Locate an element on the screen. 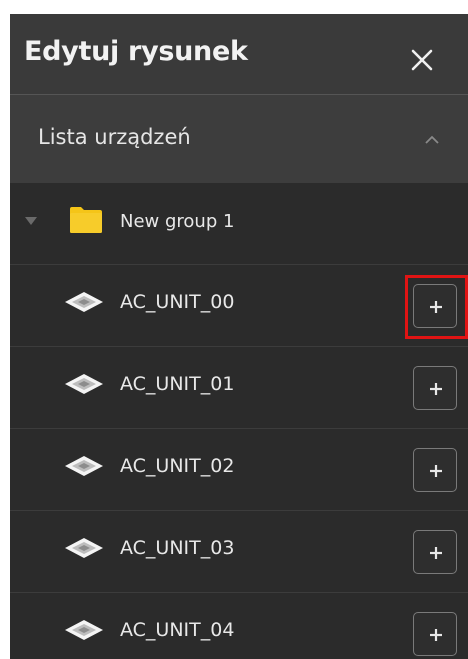 This screenshot has width=468, height=659. device-label: AC_UNIT_00 is located at coordinates (177, 302).